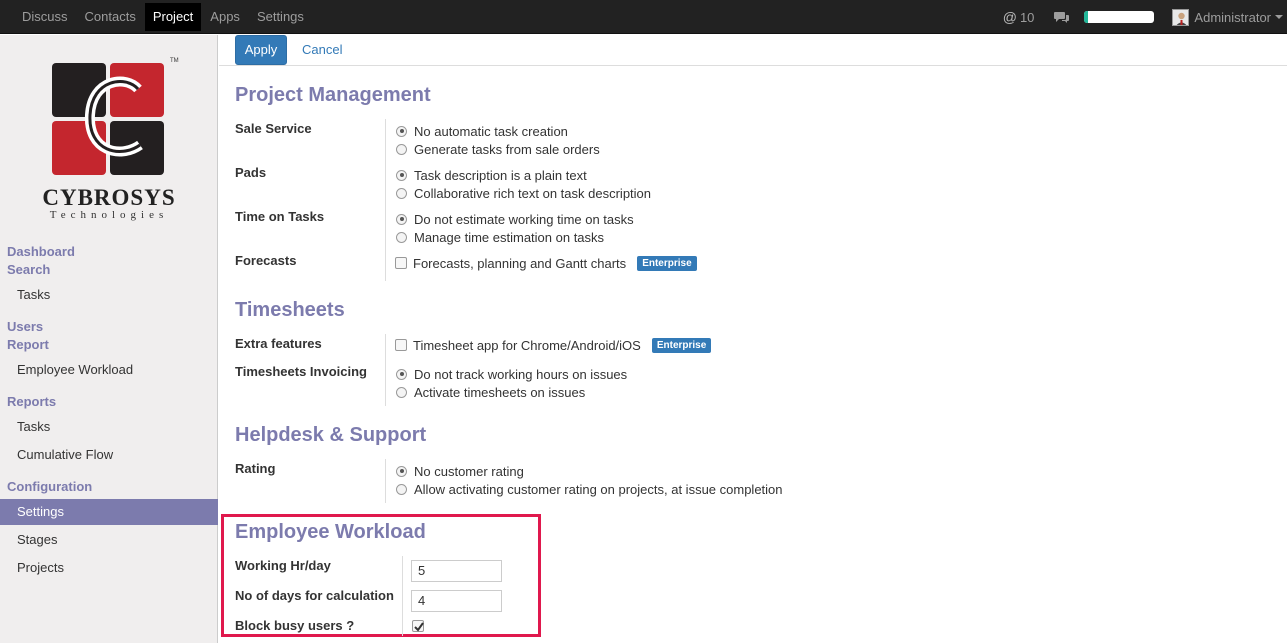 Image resolution: width=1287 pixels, height=643 pixels. I want to click on radio-plain-text: Task description is a plain text, so click(491, 175).